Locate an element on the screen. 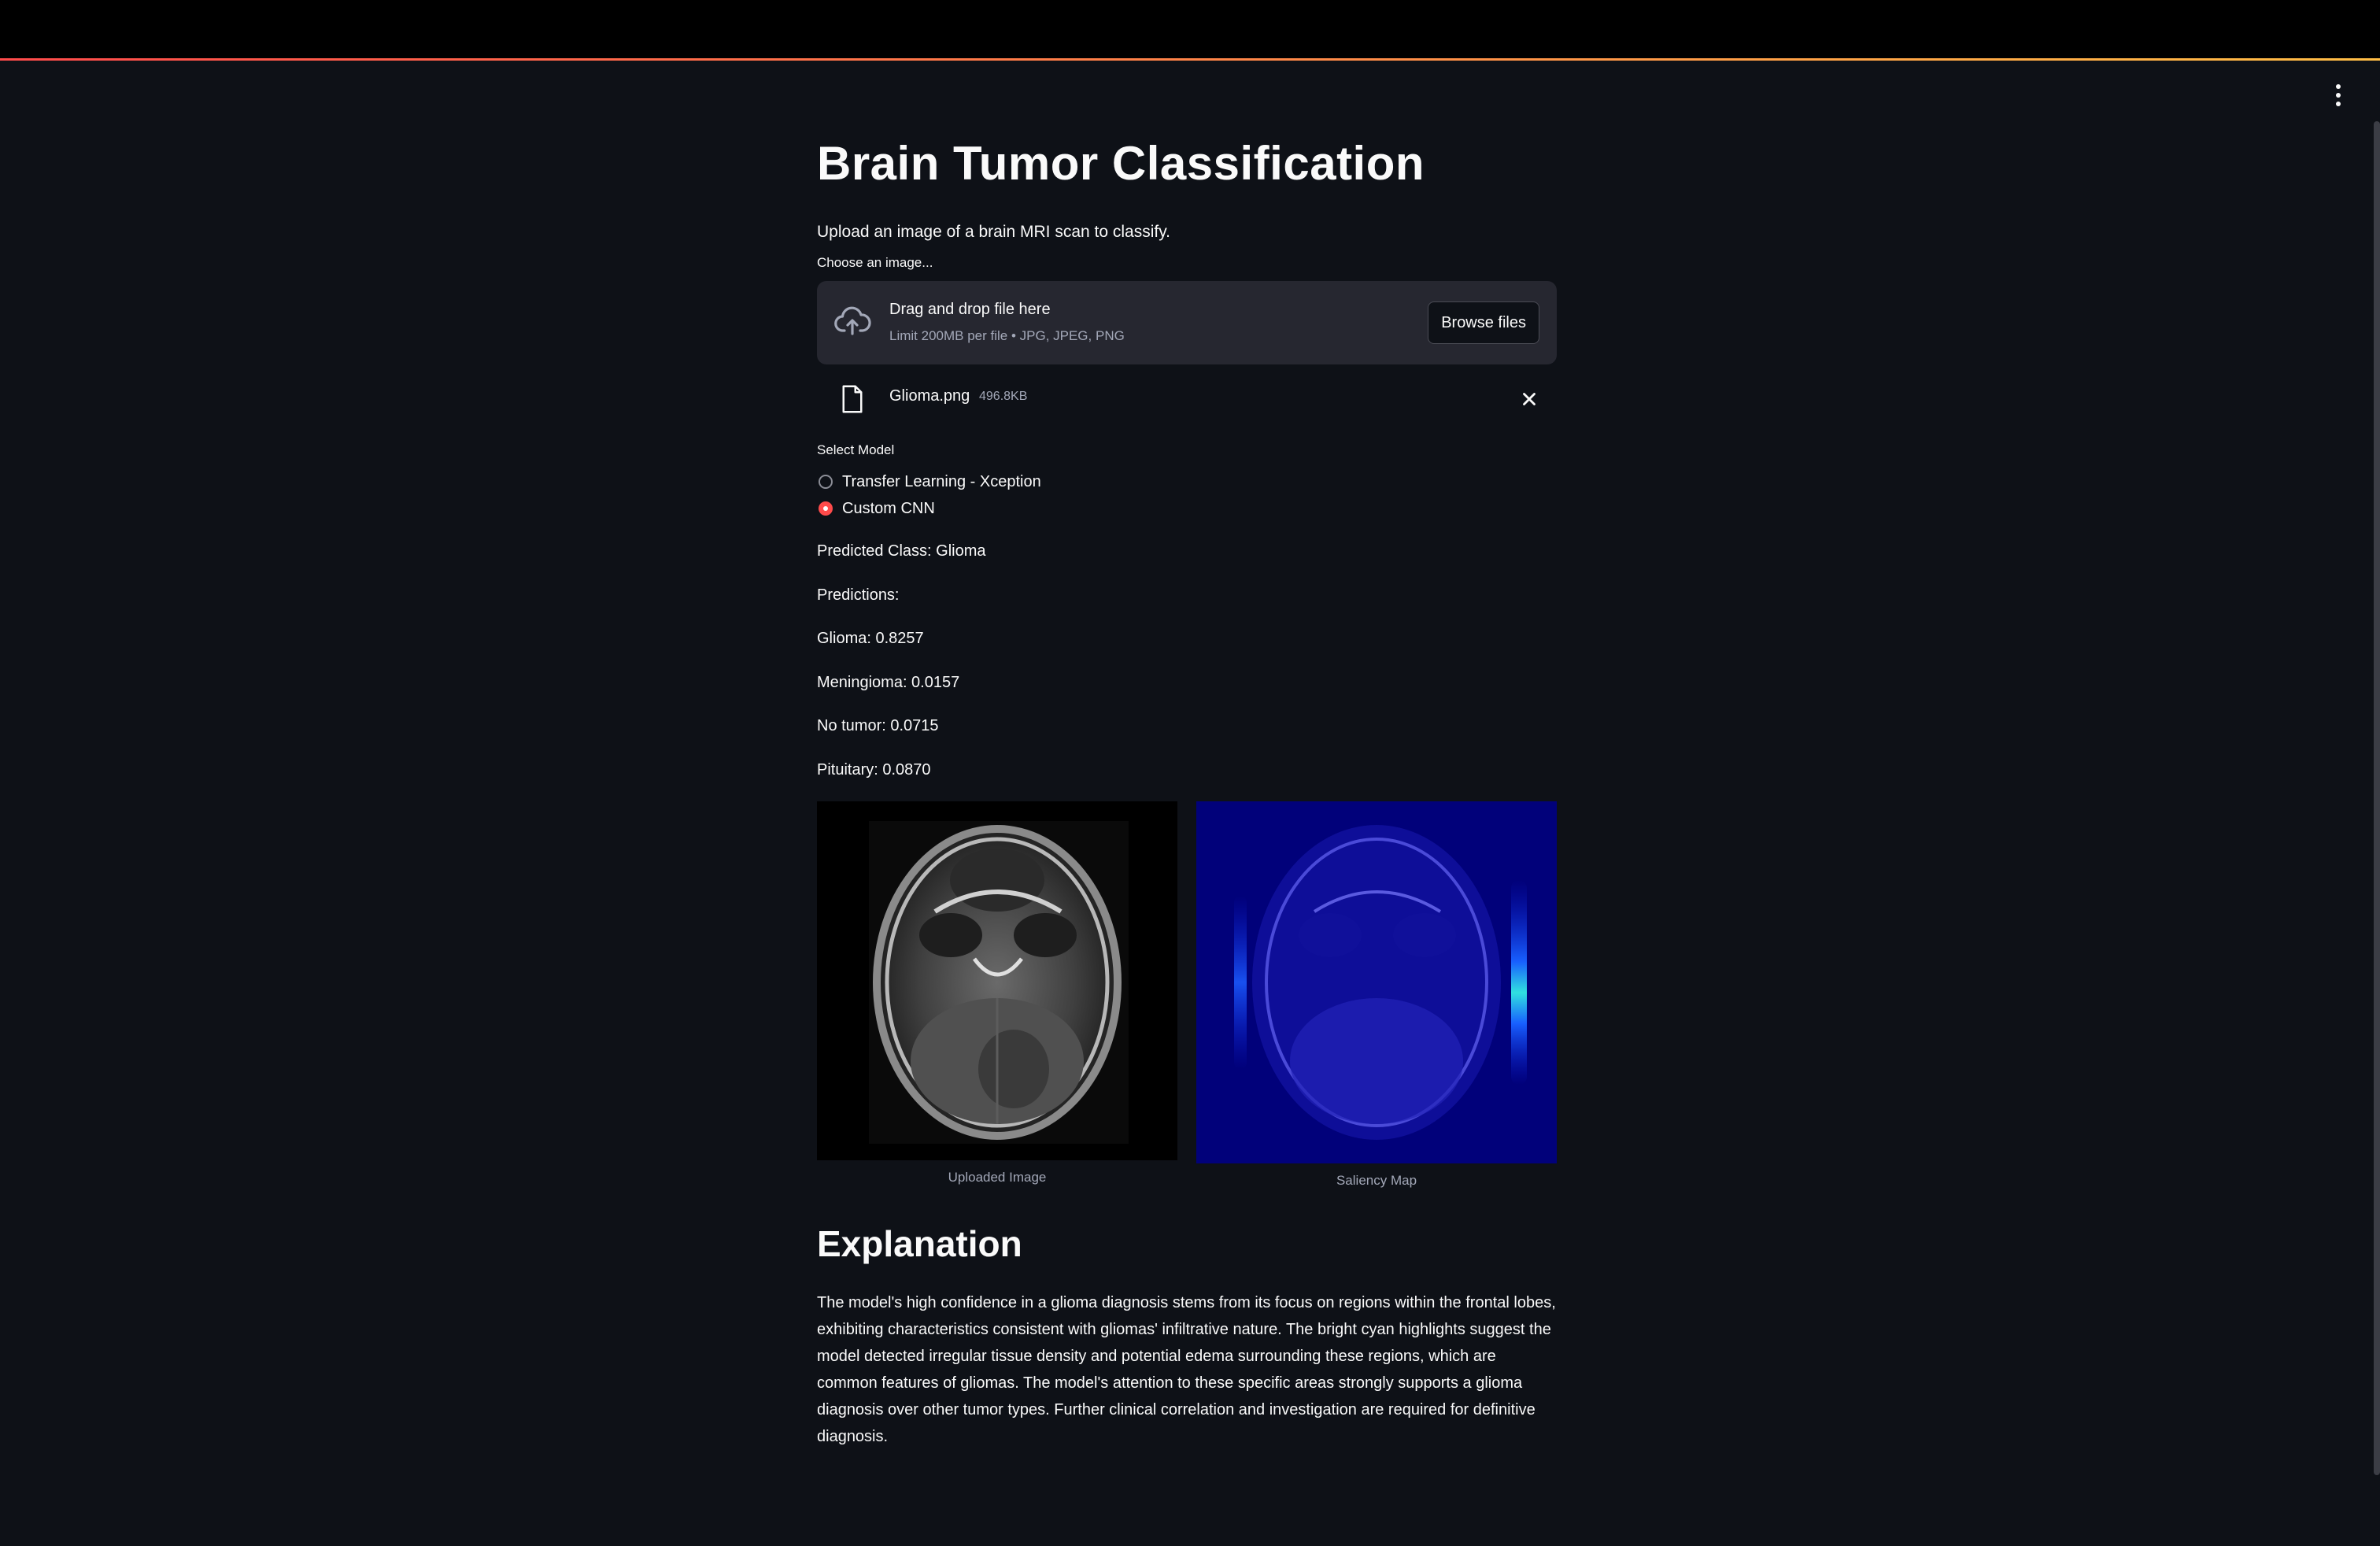  saliency-heatmap is located at coordinates (1380, 983).